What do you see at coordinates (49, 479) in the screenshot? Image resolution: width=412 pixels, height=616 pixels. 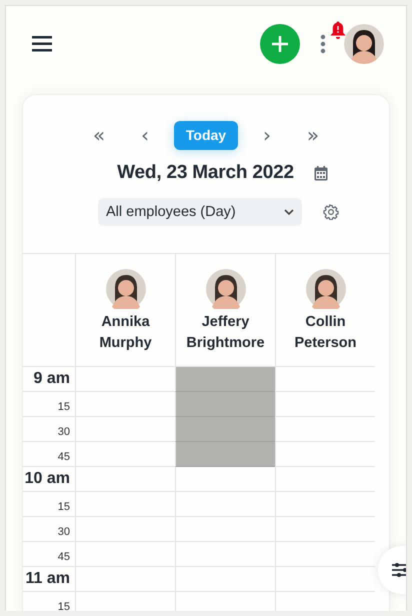 I see `hour-label: 10 am` at bounding box center [49, 479].